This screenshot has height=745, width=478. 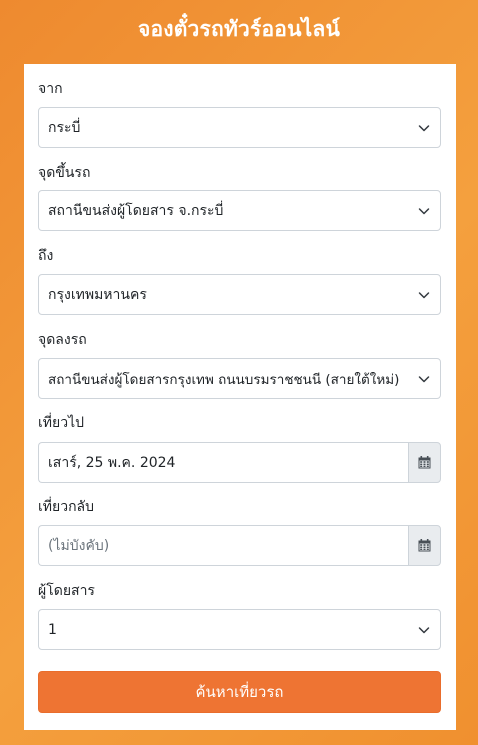 I want to click on from-select: กระบี่, so click(x=239, y=127).